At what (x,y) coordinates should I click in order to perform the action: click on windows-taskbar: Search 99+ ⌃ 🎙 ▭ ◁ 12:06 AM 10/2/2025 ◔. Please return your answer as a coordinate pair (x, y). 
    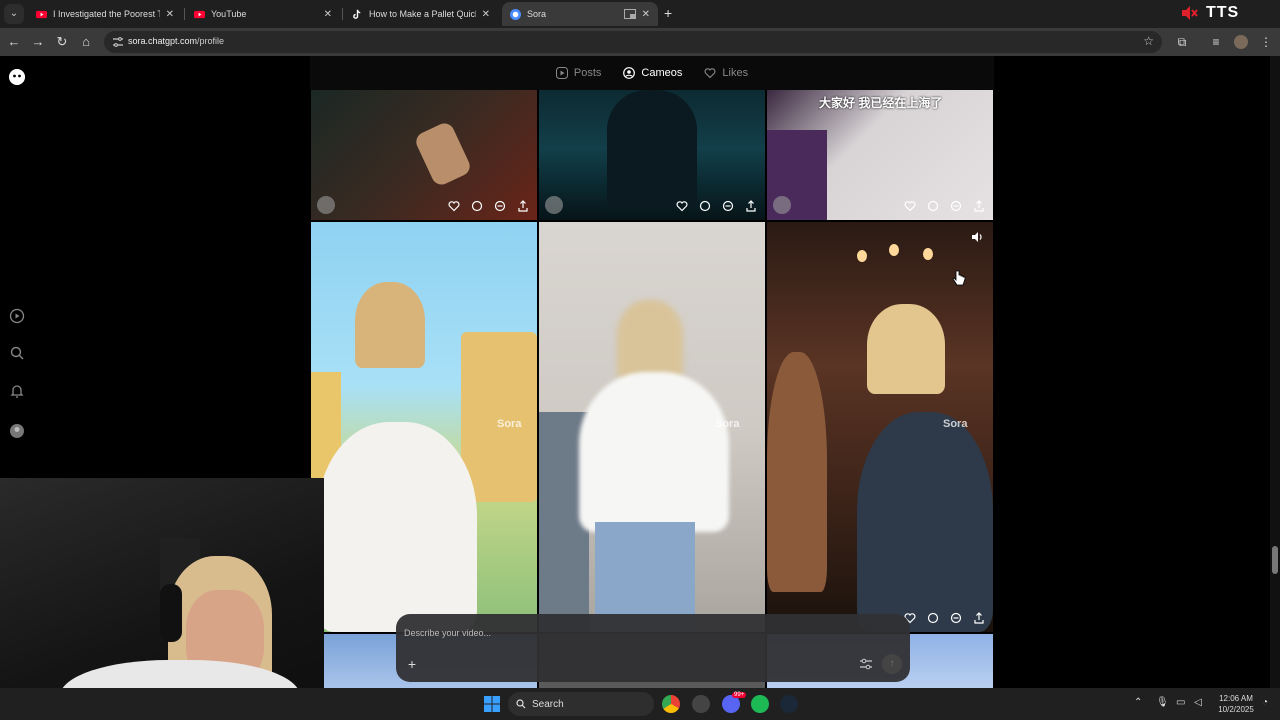
    Looking at the image, I should click on (640, 704).